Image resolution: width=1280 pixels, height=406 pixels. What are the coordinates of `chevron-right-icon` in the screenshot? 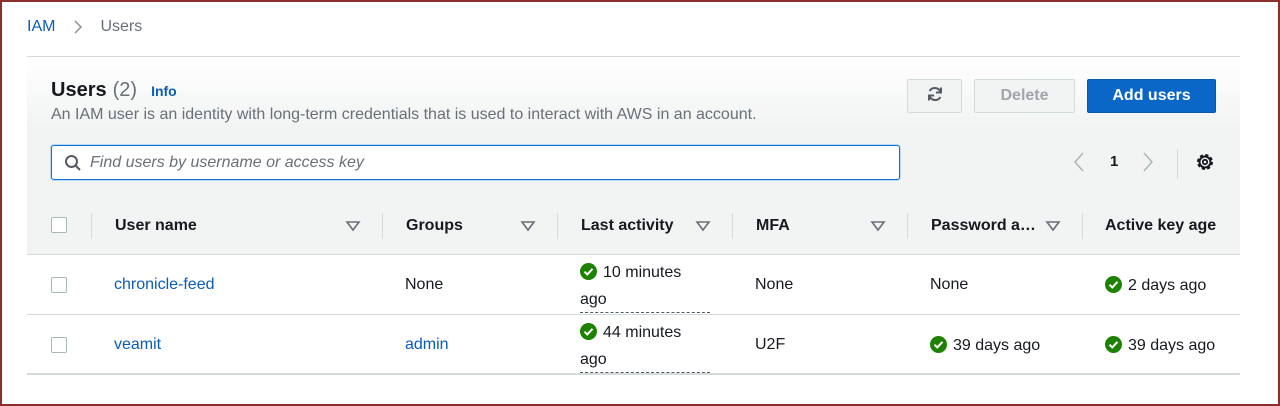 It's located at (78, 27).